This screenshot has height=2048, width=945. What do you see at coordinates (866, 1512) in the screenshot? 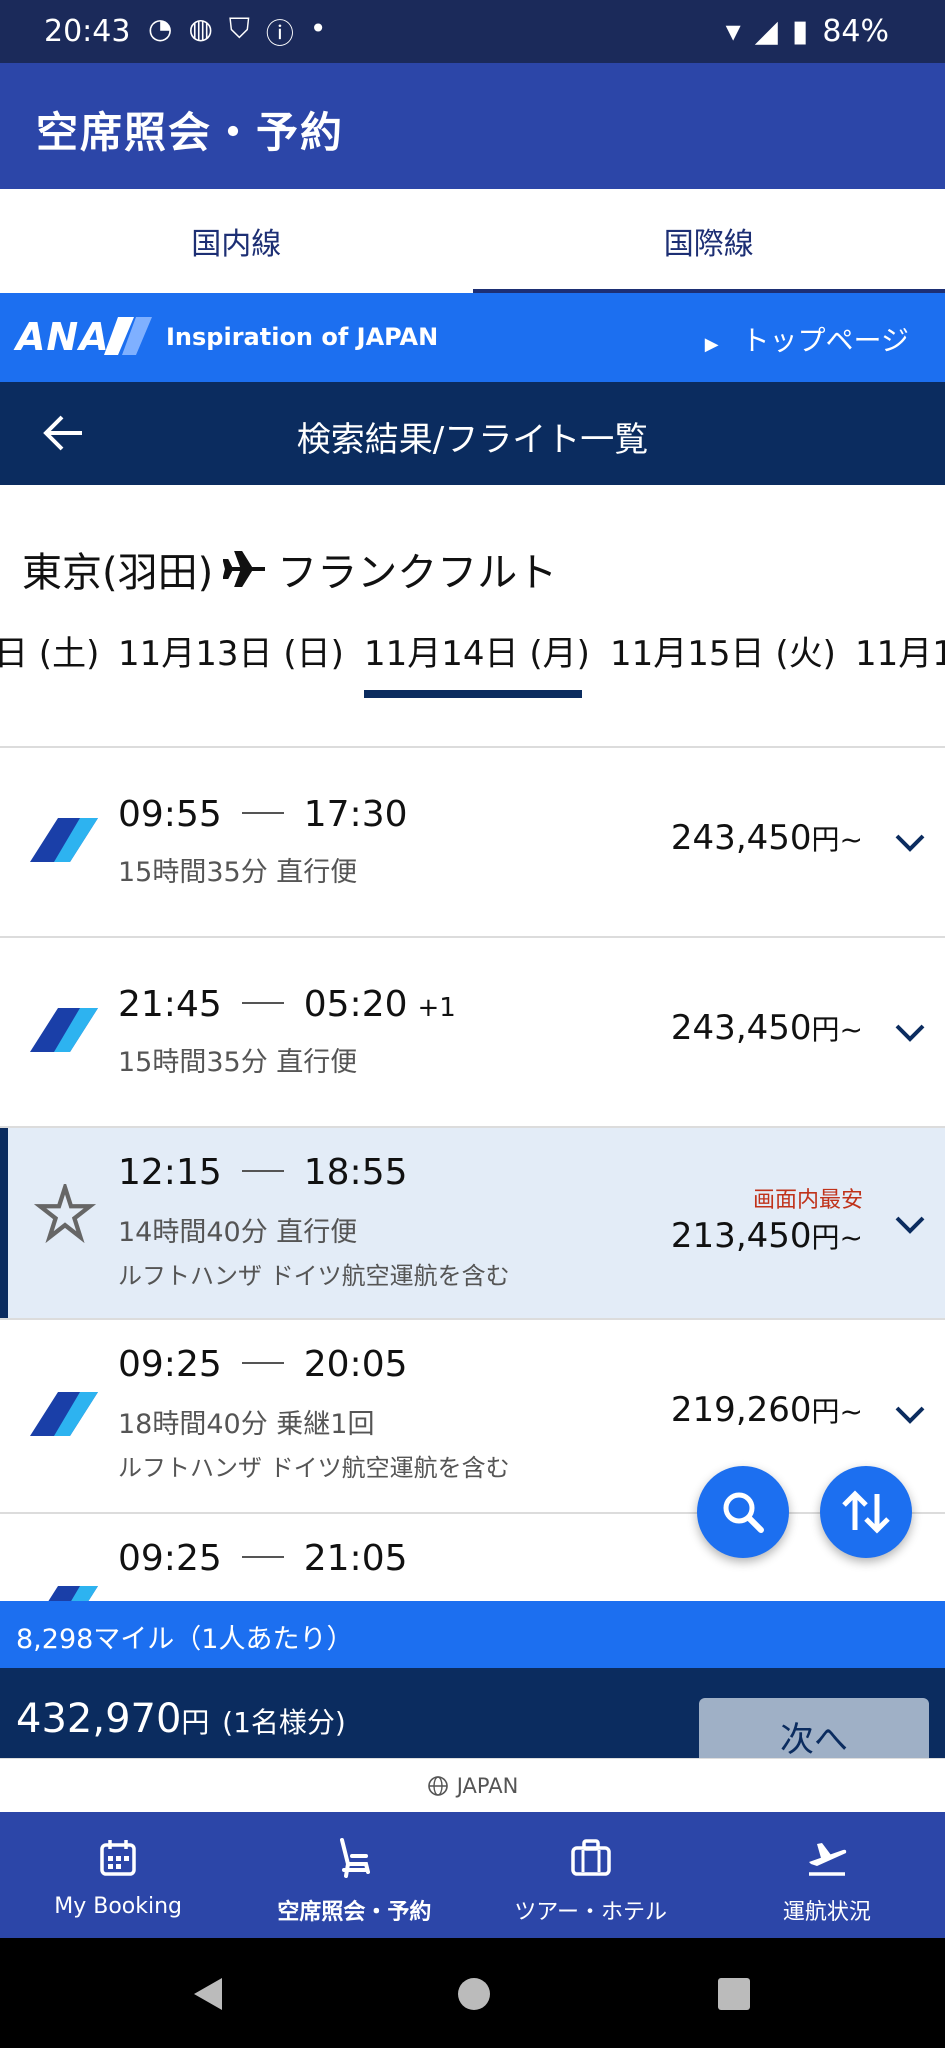
I see `sort-fab-button` at bounding box center [866, 1512].